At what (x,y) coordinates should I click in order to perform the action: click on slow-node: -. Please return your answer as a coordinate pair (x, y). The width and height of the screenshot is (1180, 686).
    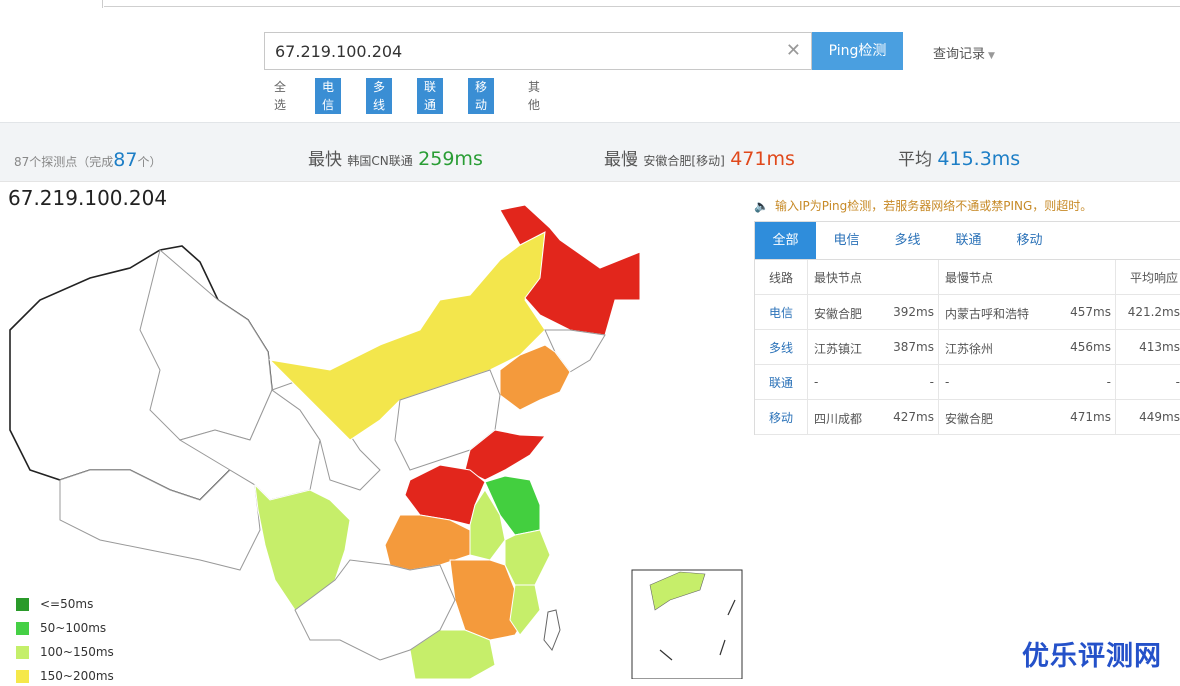
    Looking at the image, I should click on (947, 382).